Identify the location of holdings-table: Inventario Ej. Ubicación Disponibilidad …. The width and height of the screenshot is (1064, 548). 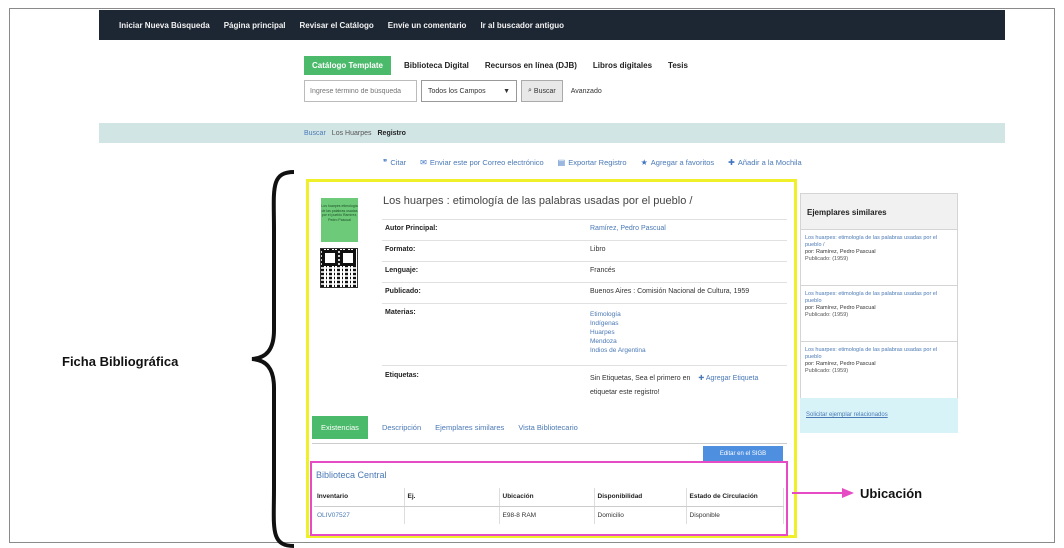
(549, 506).